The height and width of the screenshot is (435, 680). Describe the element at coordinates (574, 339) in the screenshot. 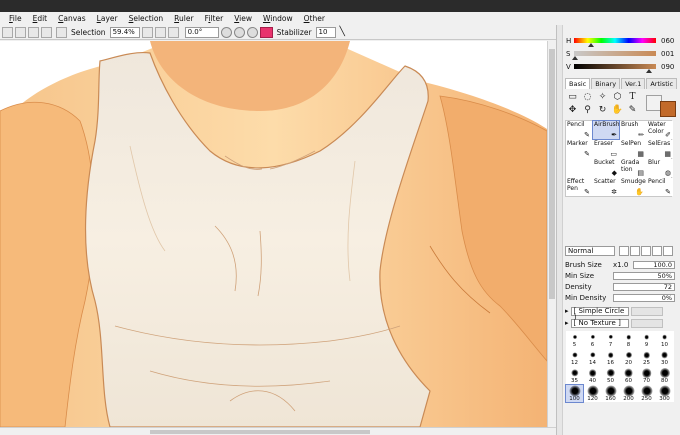

I see `brush-size-preset: 5` at that location.